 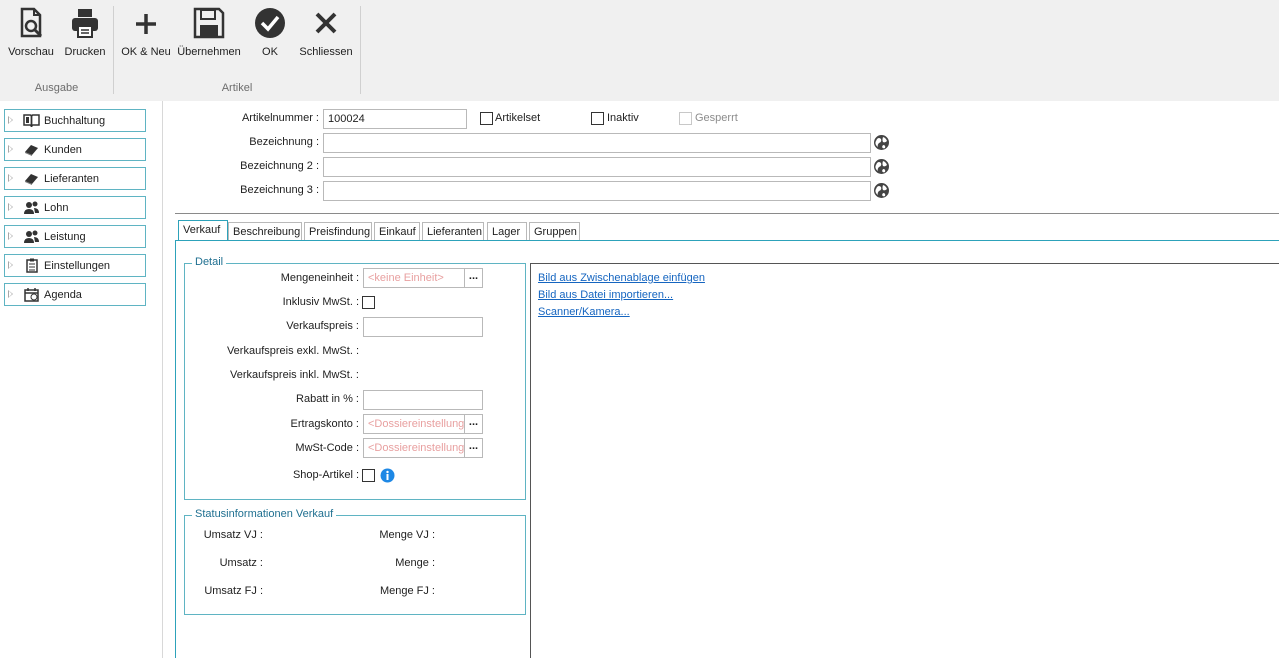 I want to click on nav-item-label: Lieferanten, so click(x=72, y=179).